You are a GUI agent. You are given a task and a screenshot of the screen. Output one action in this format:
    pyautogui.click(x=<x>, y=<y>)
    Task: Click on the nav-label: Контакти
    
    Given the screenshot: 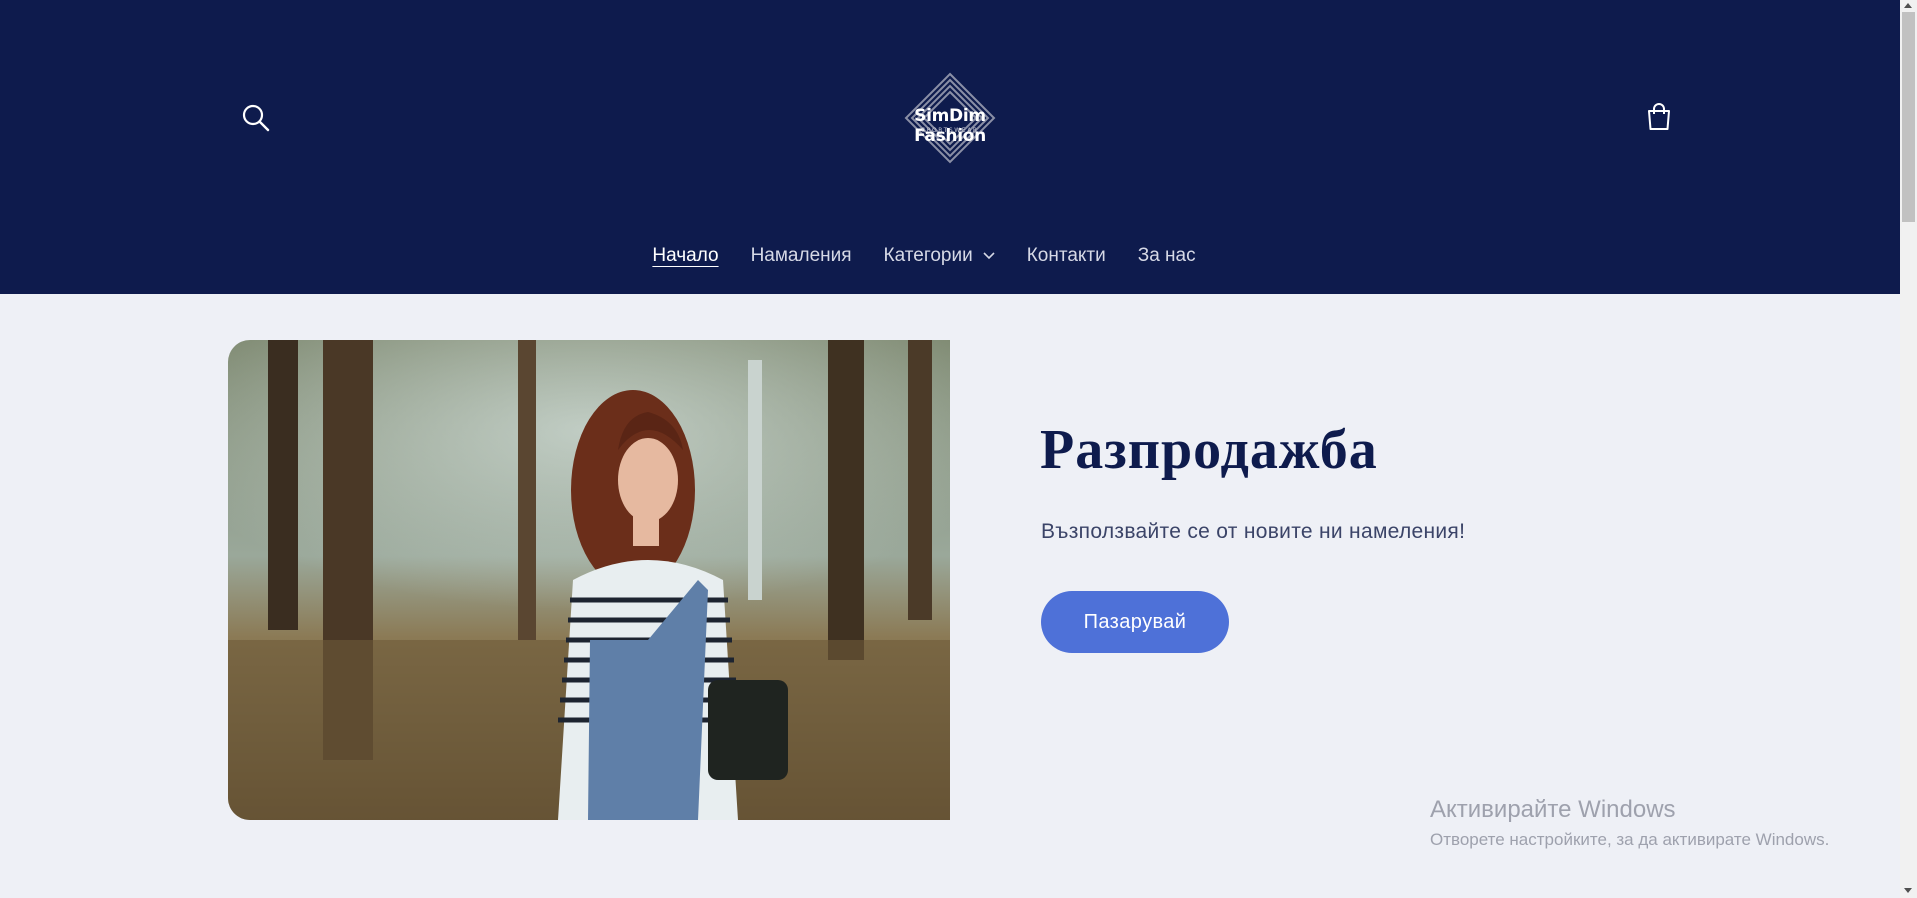 What is the action you would take?
    pyautogui.click(x=1066, y=255)
    